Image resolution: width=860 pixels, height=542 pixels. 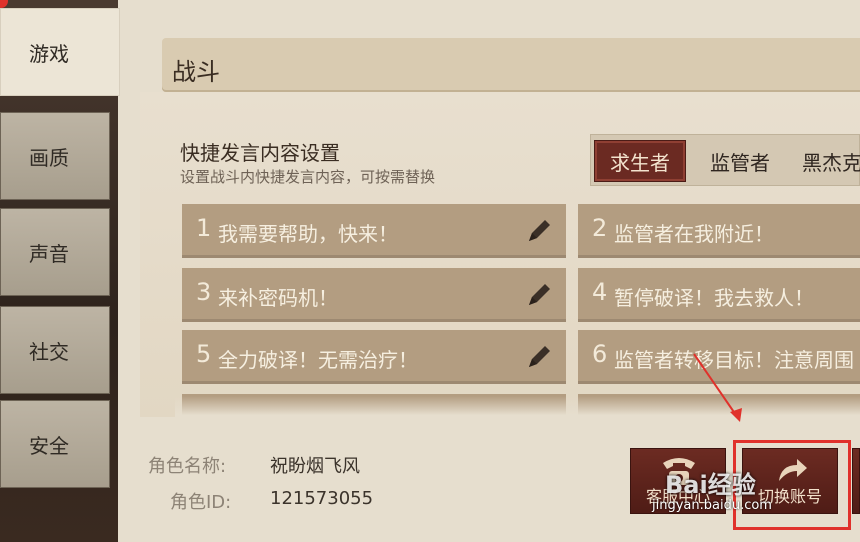 I want to click on phrase-number: 3, so click(x=204, y=292).